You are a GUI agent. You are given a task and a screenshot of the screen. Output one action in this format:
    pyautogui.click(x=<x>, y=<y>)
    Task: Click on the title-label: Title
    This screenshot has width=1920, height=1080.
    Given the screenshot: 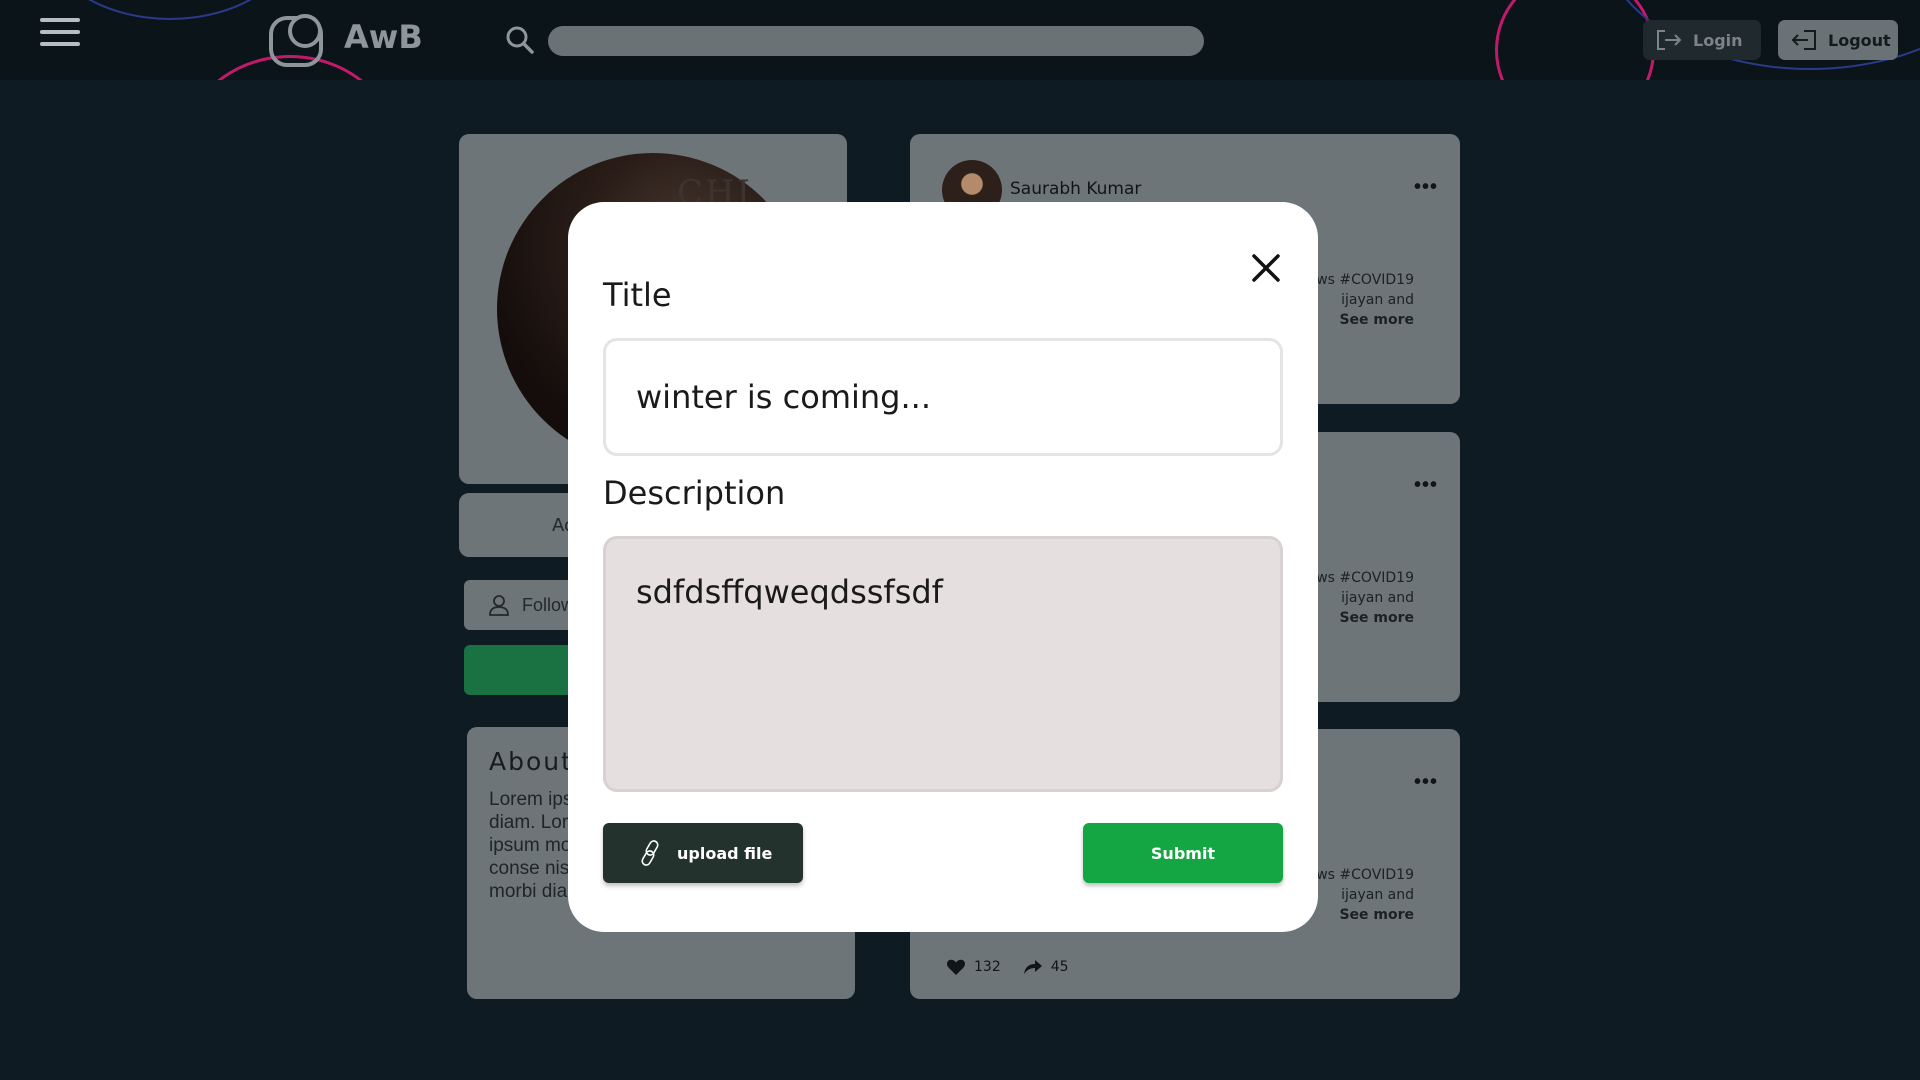 What is the action you would take?
    pyautogui.click(x=637, y=295)
    